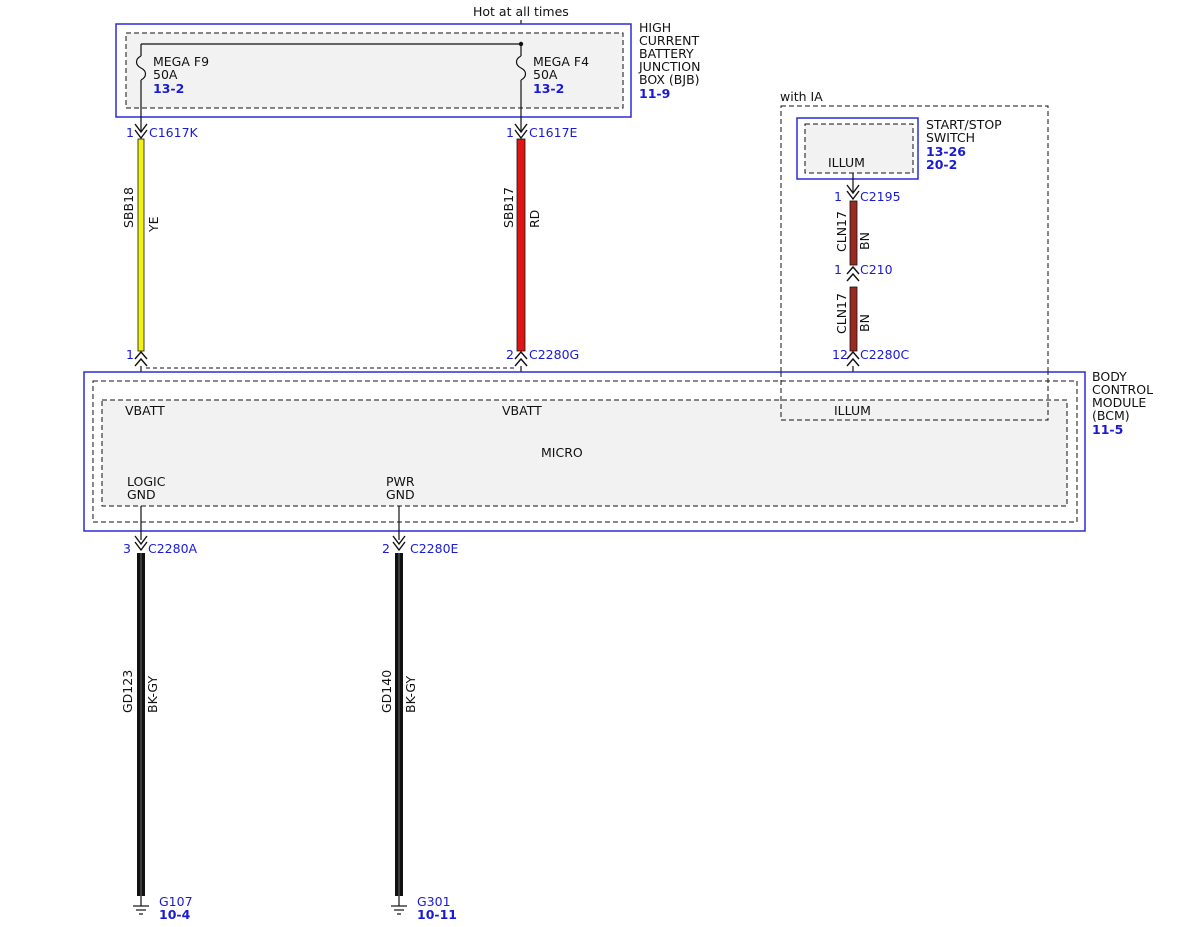  I want to click on cln17-upper-pin-top: 1, so click(838, 196).